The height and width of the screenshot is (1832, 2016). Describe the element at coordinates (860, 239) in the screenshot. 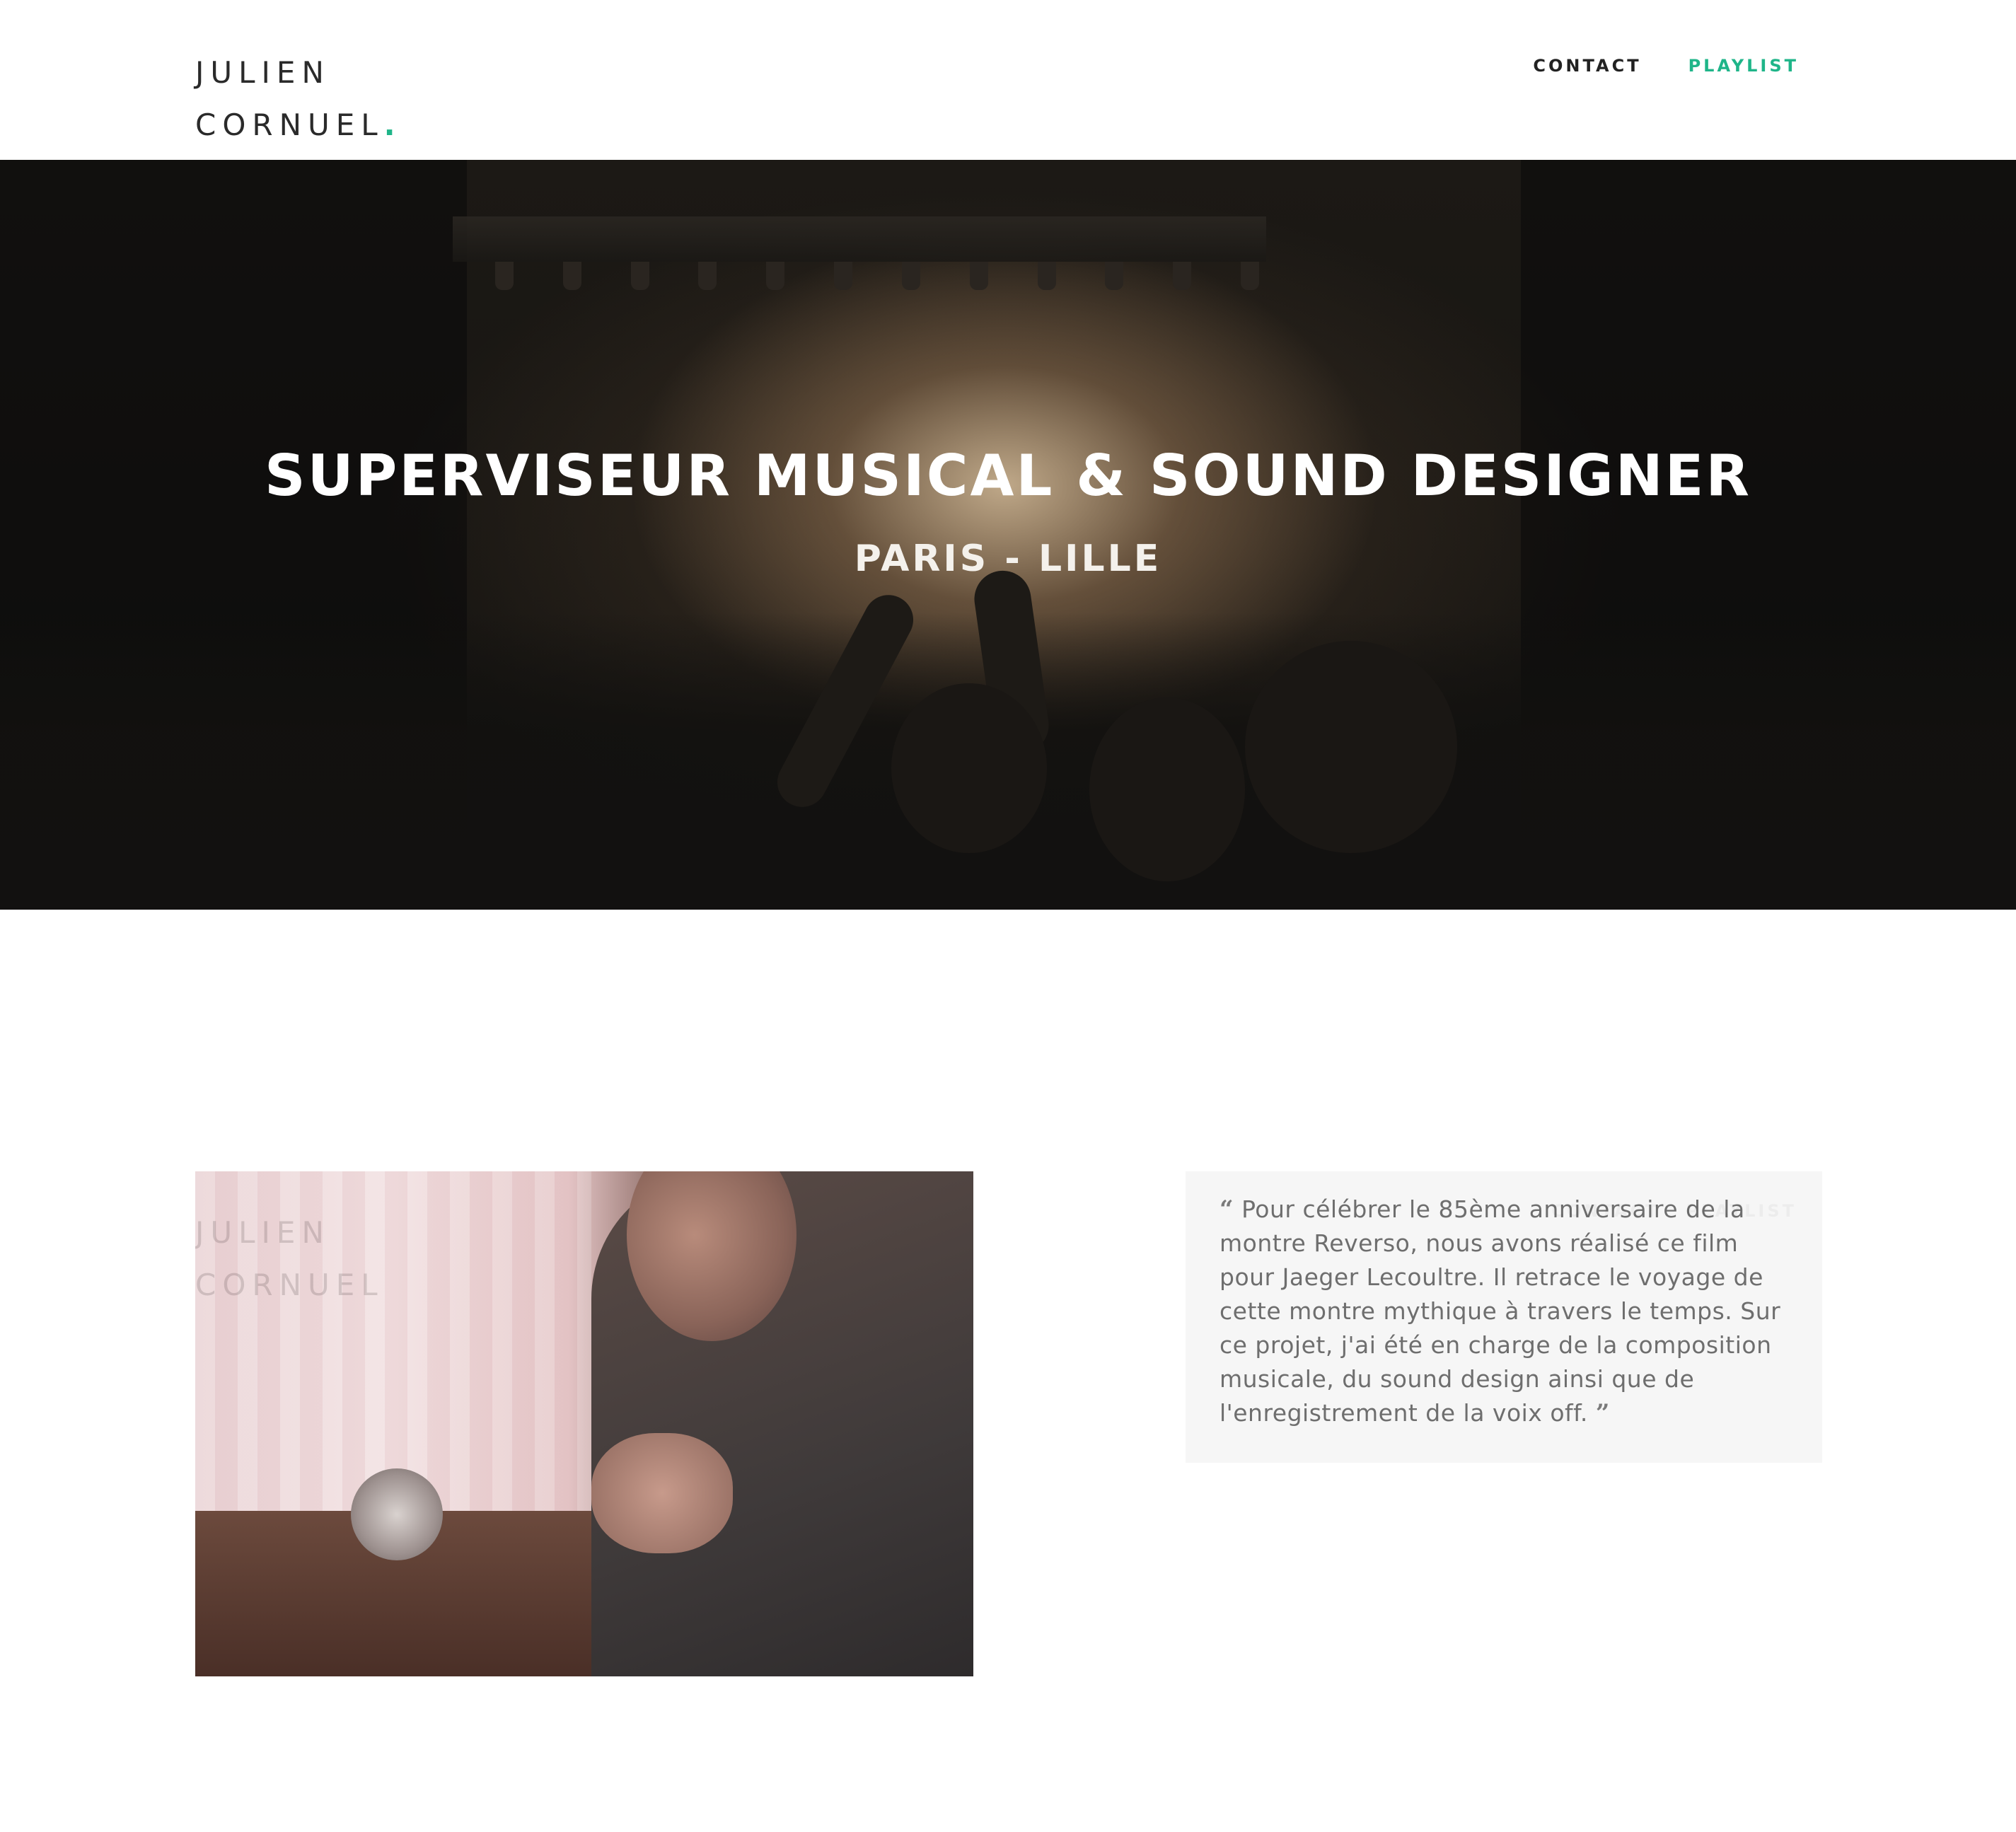

I see `stage-truss-image` at that location.